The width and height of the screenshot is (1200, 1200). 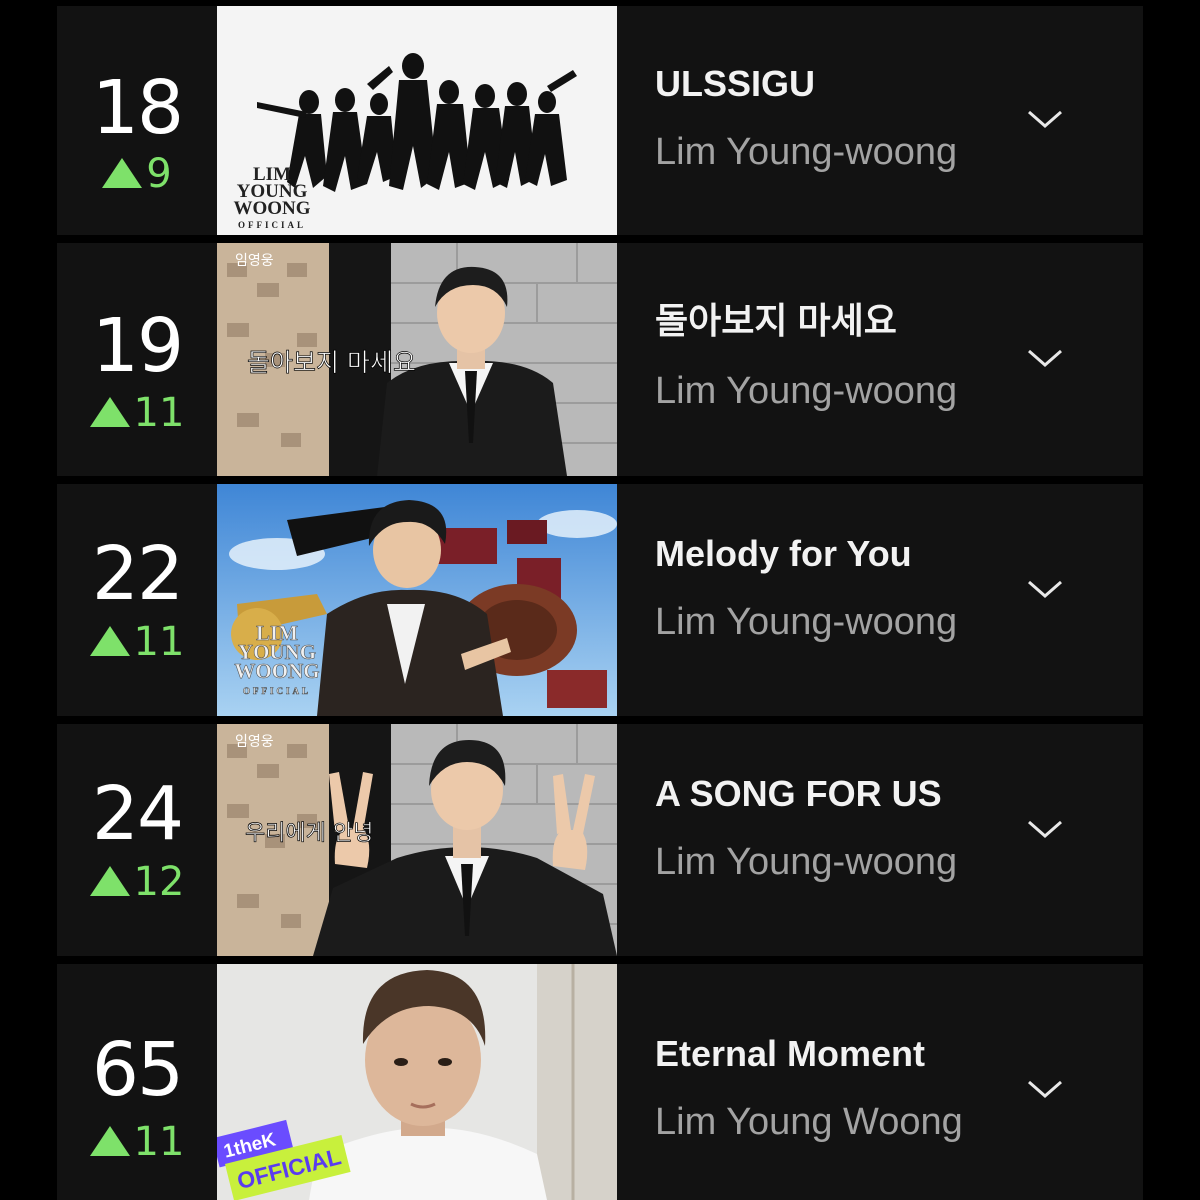 I want to click on rank-number: 18, so click(x=137, y=108).